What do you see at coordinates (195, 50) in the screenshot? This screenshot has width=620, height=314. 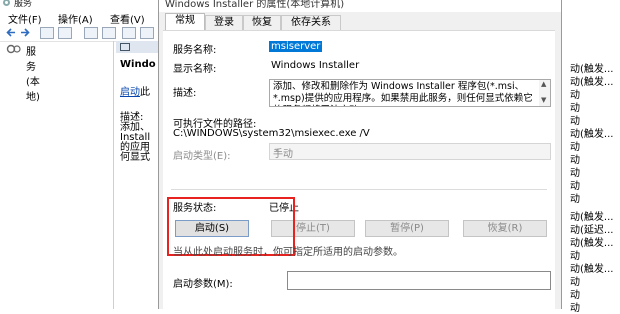 I see `service-name-label: 服务名称:` at bounding box center [195, 50].